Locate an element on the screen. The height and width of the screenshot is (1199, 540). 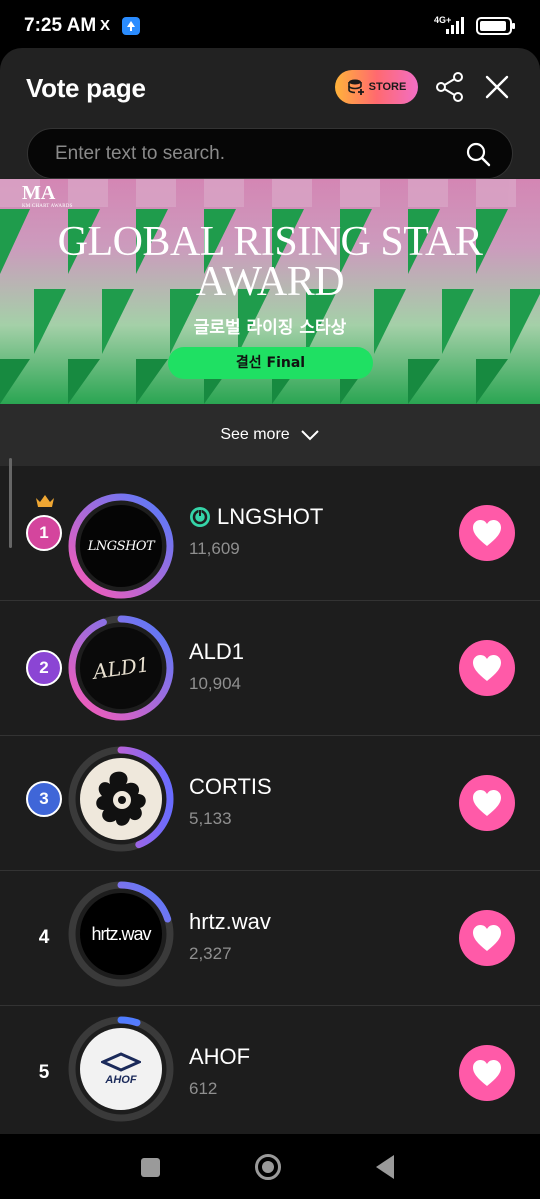
ranking-row: 3 CORTIS 5,133 is located at coordinates (270, 803).